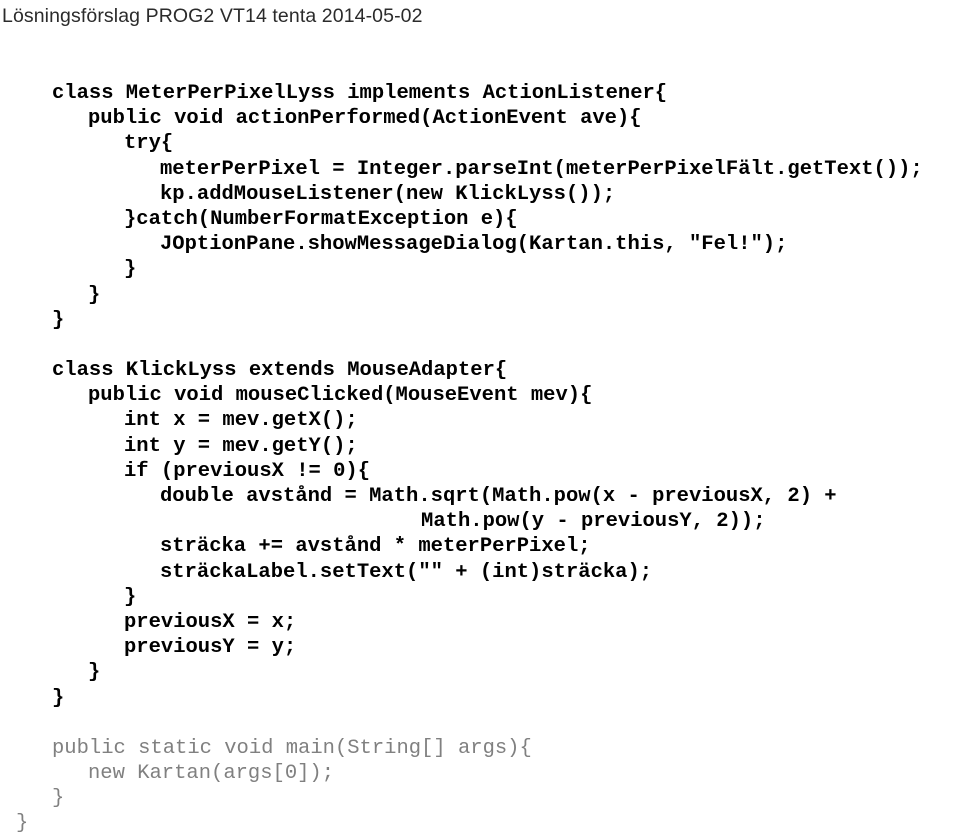 Image resolution: width=960 pixels, height=837 pixels. I want to click on code-line-closing-brace: }, so click(22, 824).